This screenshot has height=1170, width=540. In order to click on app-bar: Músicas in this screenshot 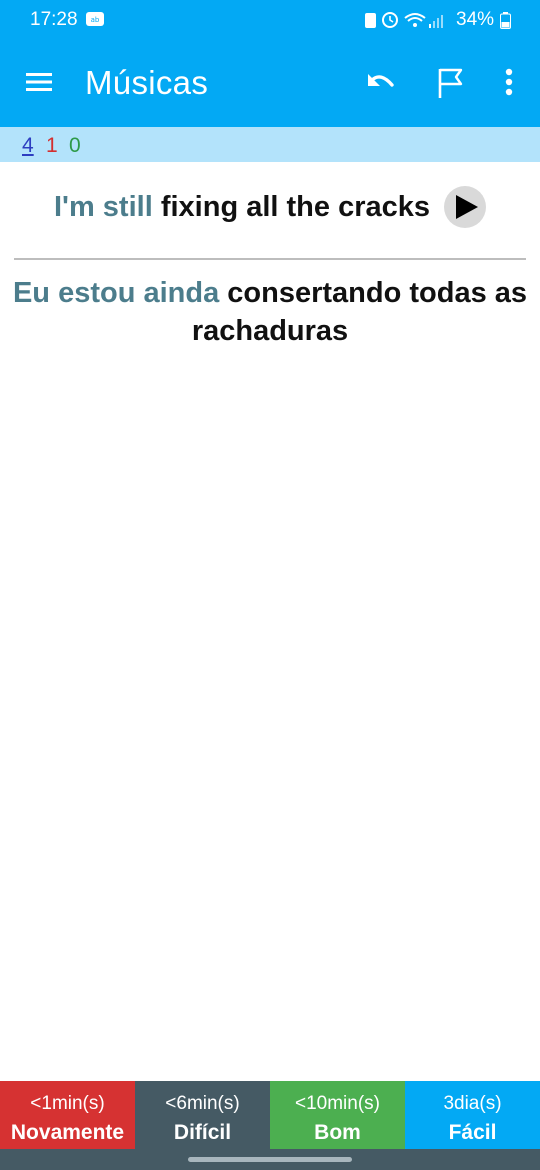, I will do `click(270, 83)`.